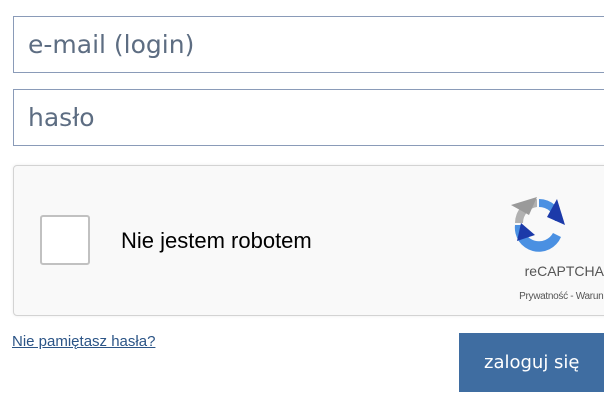  Describe the element at coordinates (531, 362) in the screenshot. I see `login-button: zaloguj się` at that location.